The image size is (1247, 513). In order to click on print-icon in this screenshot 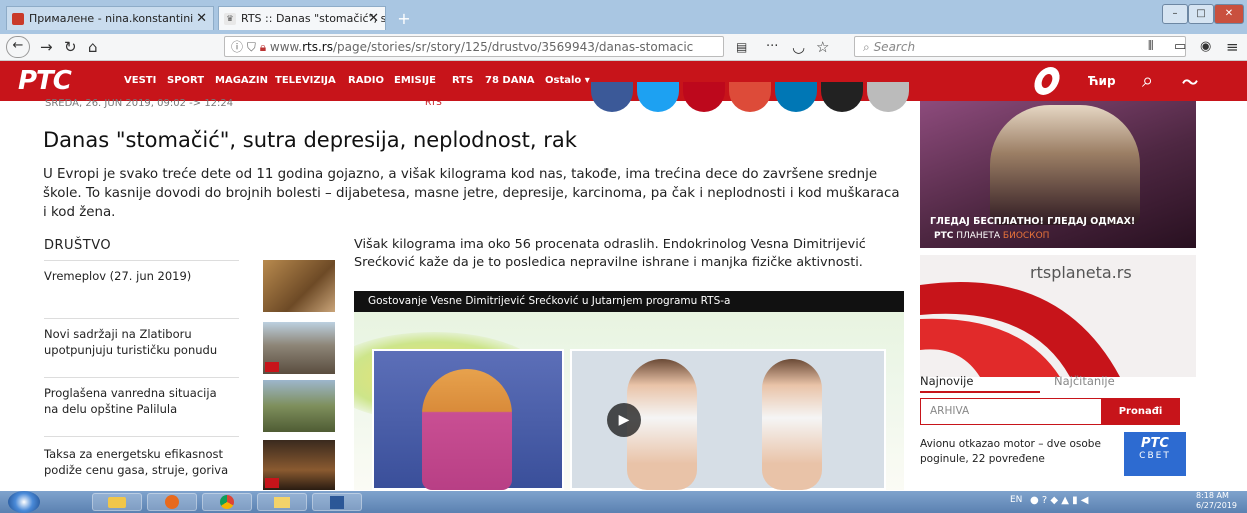, I will do `click(842, 97)`.